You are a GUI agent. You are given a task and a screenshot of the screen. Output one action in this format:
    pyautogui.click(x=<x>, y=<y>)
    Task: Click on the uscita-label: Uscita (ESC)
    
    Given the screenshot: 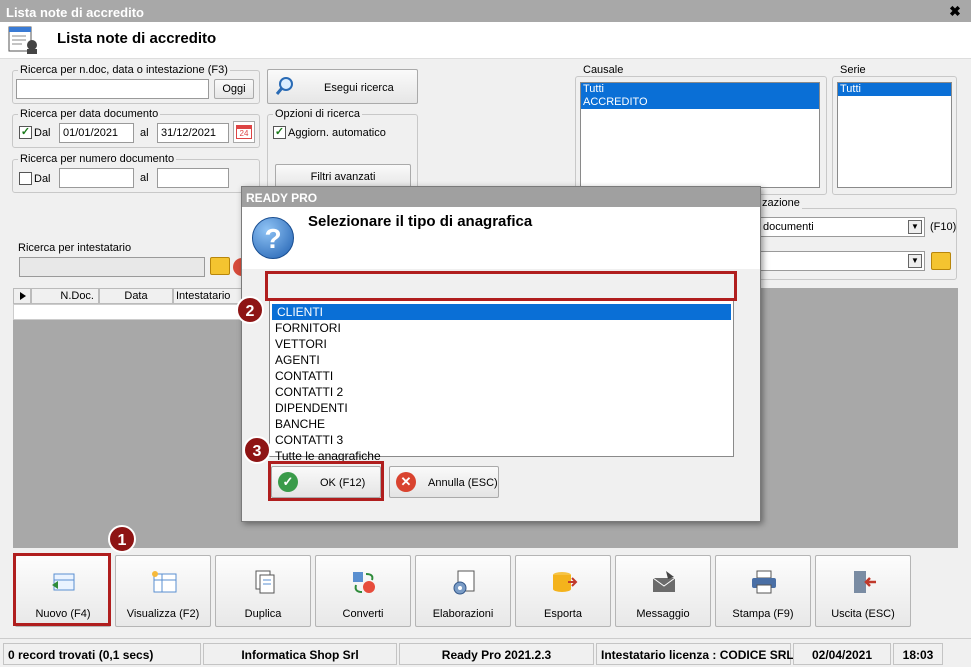 What is the action you would take?
    pyautogui.click(x=863, y=614)
    